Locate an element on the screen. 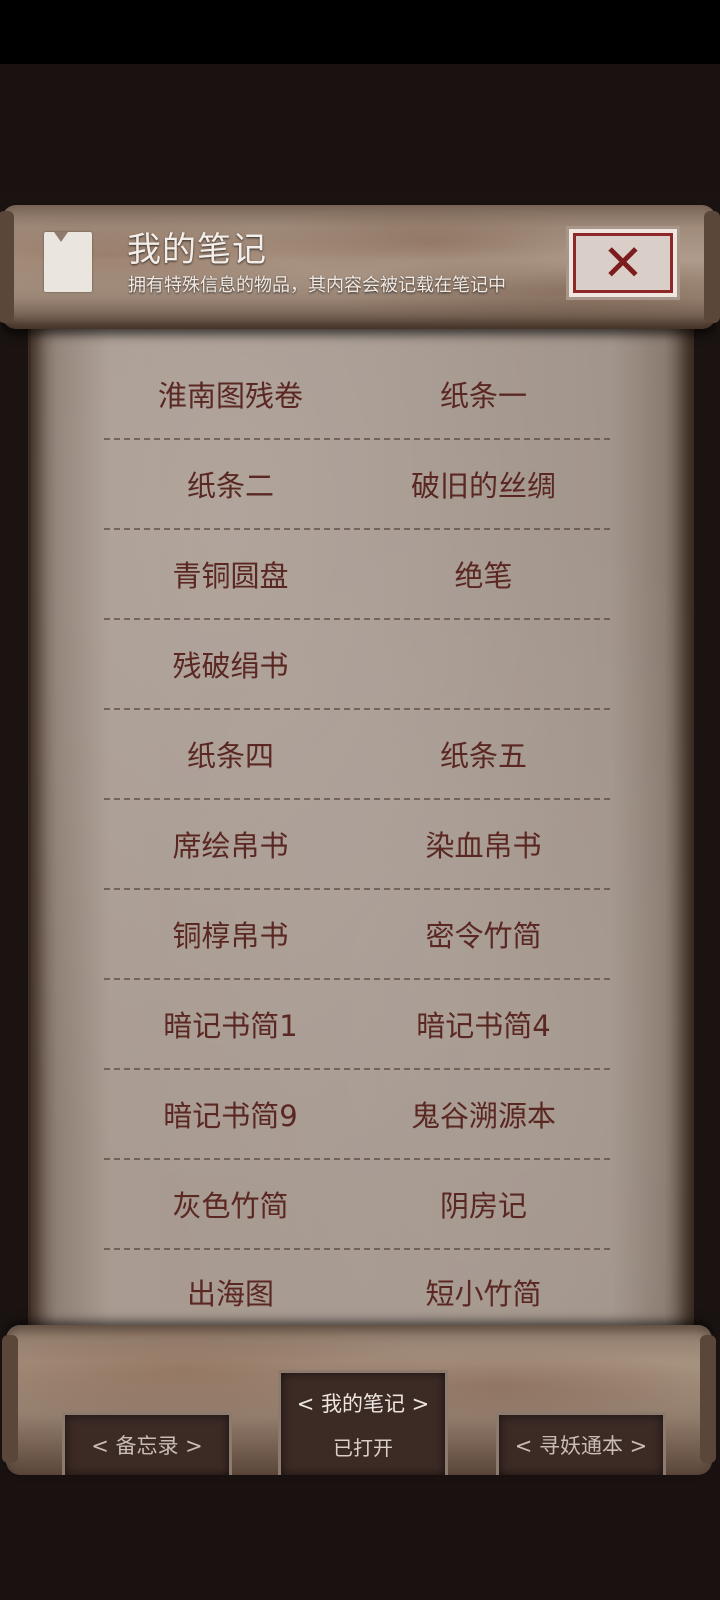 This screenshot has height=1600, width=720. note-item: 暗记书简9 is located at coordinates (230, 1117).